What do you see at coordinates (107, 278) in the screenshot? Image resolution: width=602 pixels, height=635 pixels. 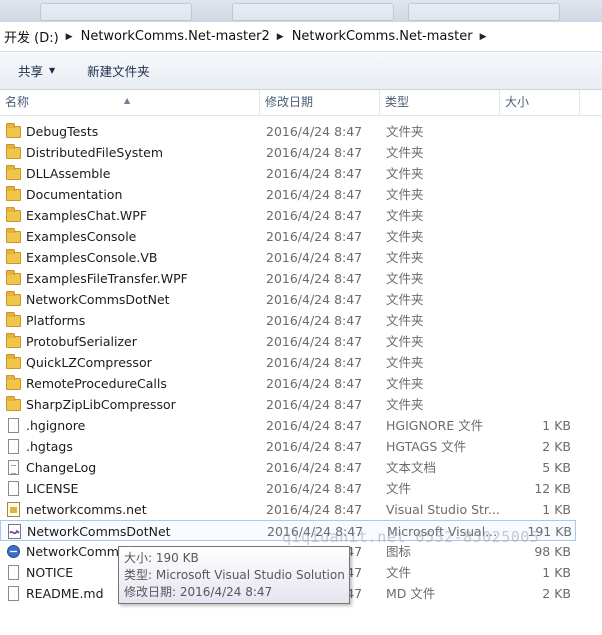 I see `file-name: ExamplesFileTransfer.WPF` at bounding box center [107, 278].